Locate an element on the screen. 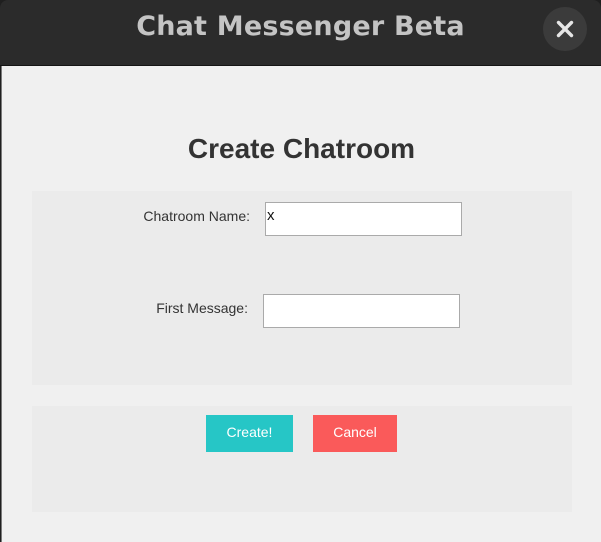  first-message-input is located at coordinates (361, 311).